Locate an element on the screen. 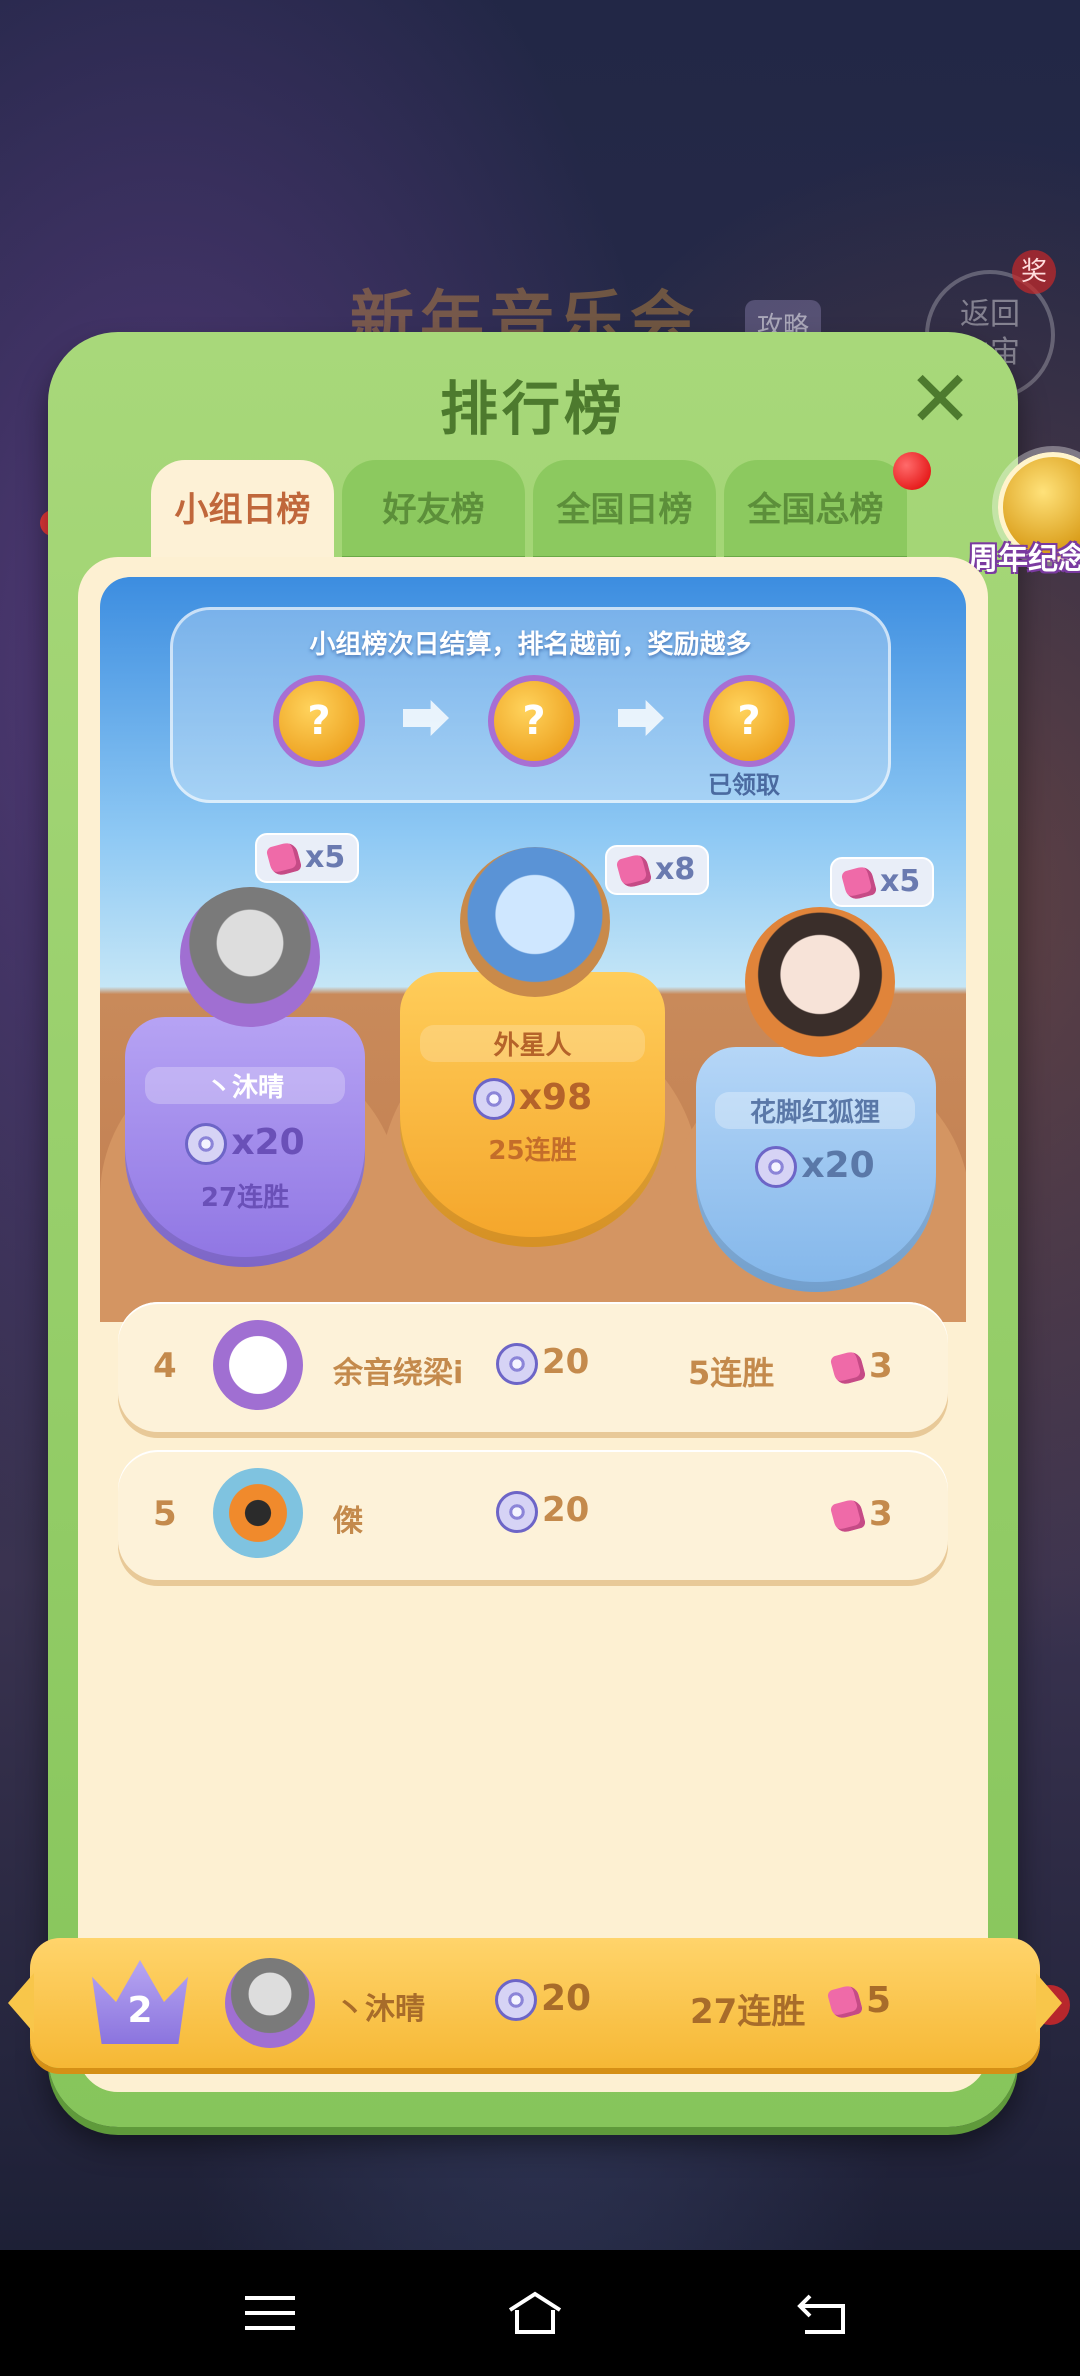 The height and width of the screenshot is (2376, 1080). close-icon: ✕ is located at coordinates (940, 400).